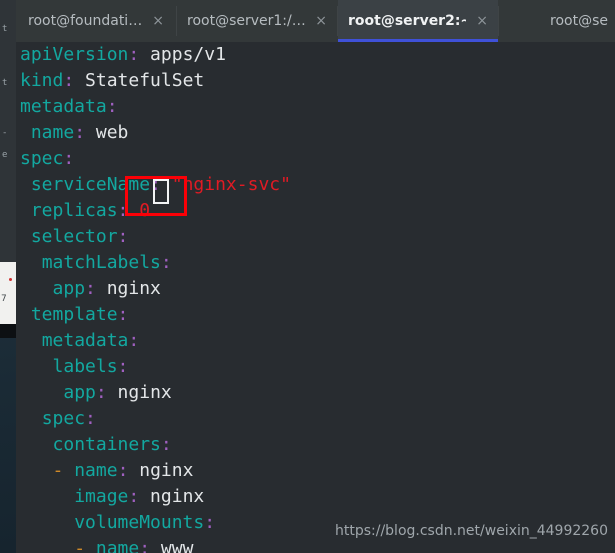 The width and height of the screenshot is (615, 553). Describe the element at coordinates (8, 331) in the screenshot. I see `background-window-strip` at that location.